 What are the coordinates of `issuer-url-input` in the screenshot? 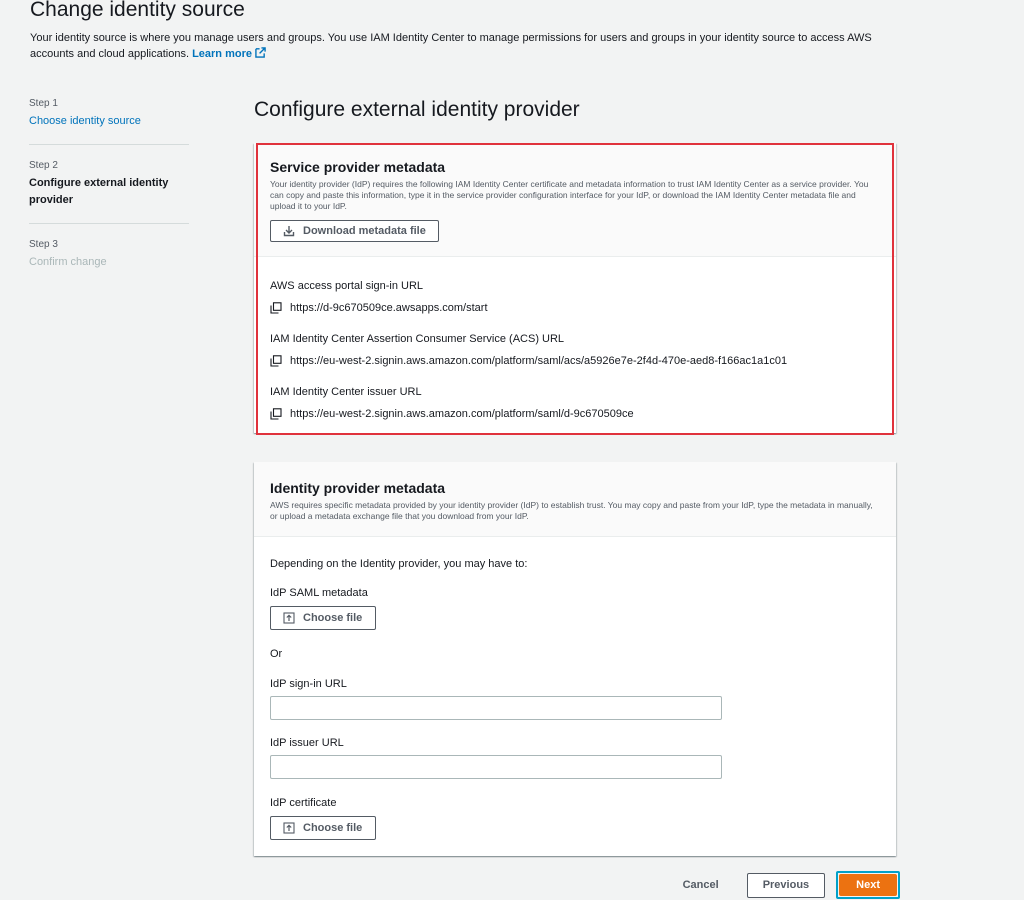 It's located at (496, 767).